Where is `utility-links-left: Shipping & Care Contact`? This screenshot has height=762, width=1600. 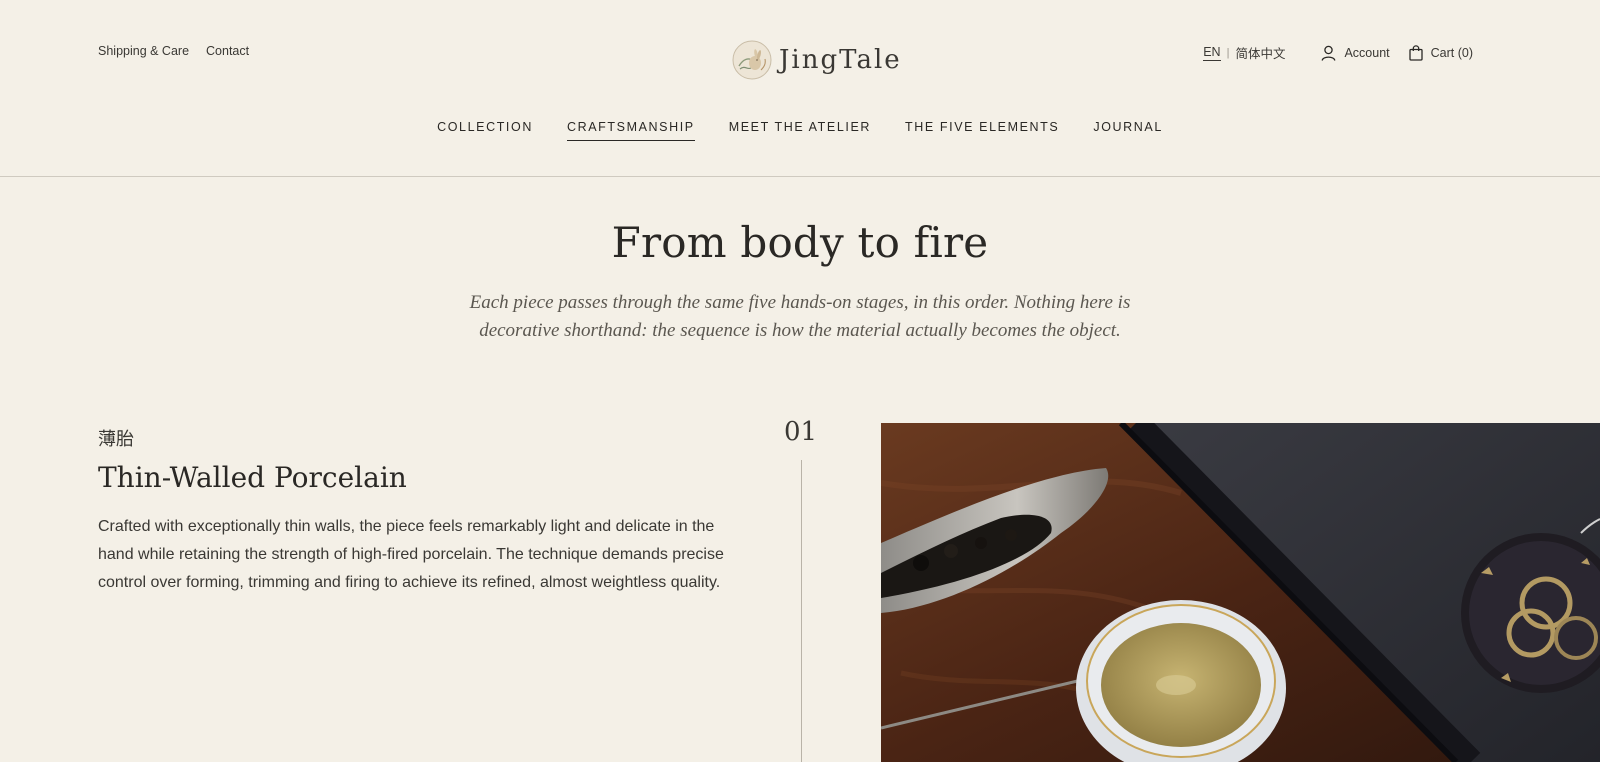 utility-links-left: Shipping & Care Contact is located at coordinates (173, 51).